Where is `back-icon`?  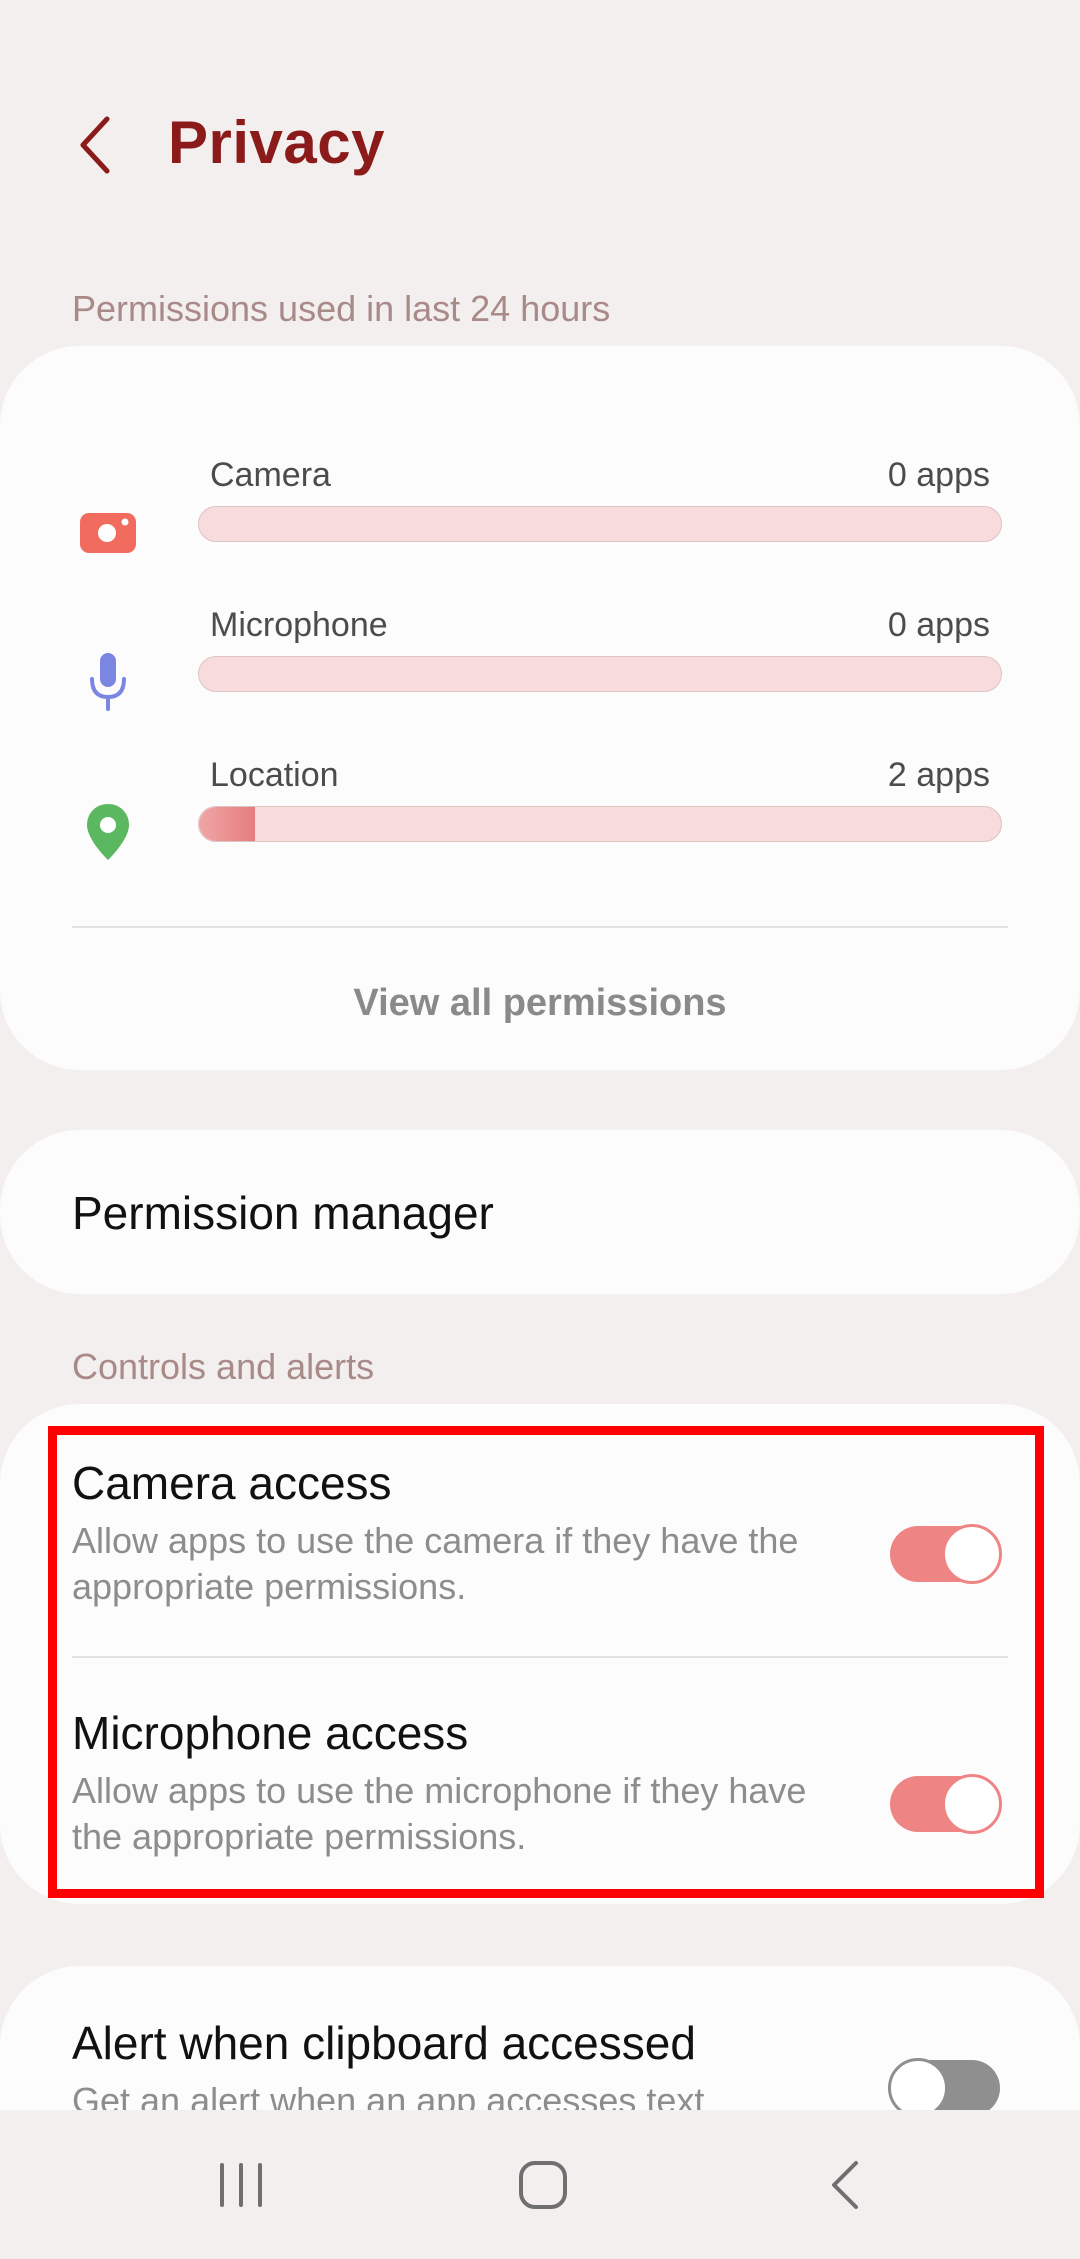 back-icon is located at coordinates (845, 2185).